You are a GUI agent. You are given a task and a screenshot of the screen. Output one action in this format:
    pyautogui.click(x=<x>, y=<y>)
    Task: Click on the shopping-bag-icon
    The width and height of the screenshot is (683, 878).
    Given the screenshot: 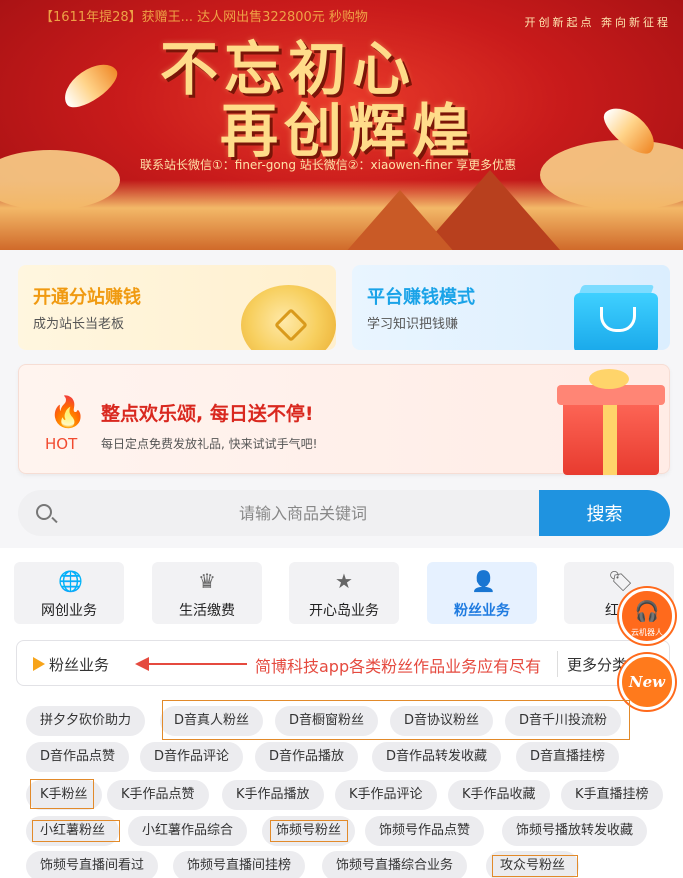 What is the action you would take?
    pyautogui.click(x=616, y=321)
    